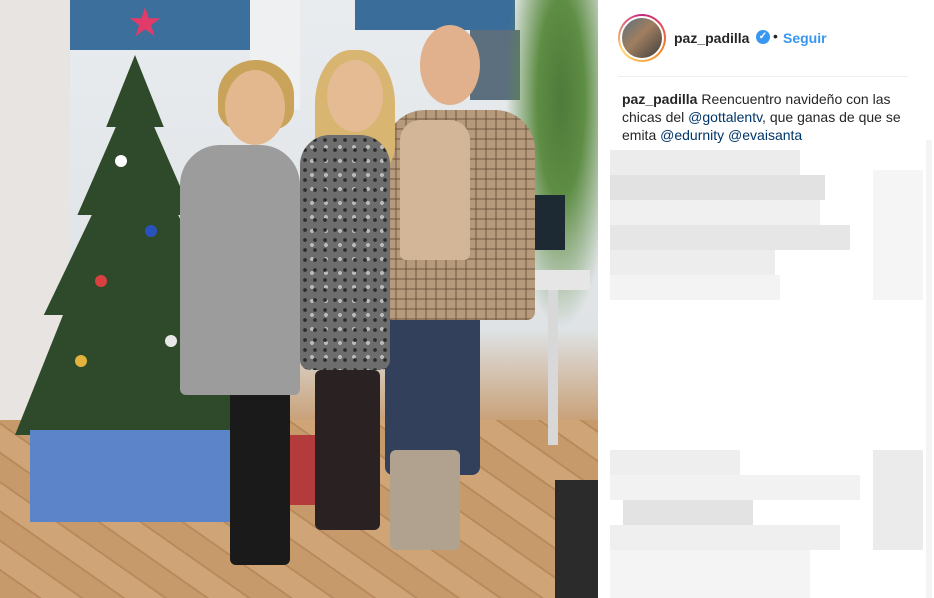 The width and height of the screenshot is (934, 598). What do you see at coordinates (435, 190) in the screenshot?
I see `beige-top` at bounding box center [435, 190].